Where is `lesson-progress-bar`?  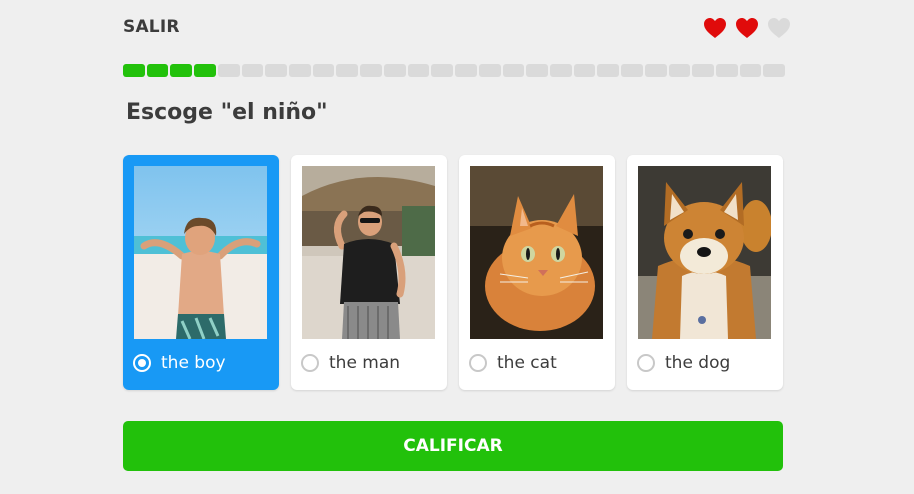 lesson-progress-bar is located at coordinates (454, 70).